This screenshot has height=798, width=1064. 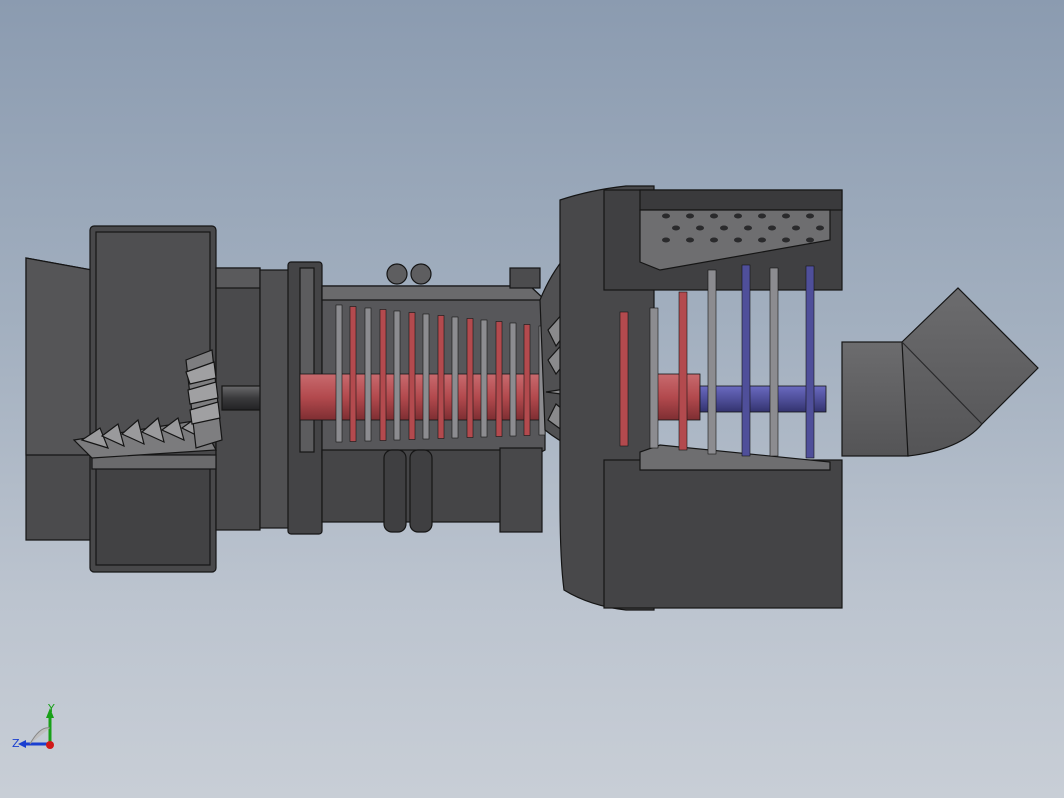 I want to click on compressor-stages, so click(x=440, y=373).